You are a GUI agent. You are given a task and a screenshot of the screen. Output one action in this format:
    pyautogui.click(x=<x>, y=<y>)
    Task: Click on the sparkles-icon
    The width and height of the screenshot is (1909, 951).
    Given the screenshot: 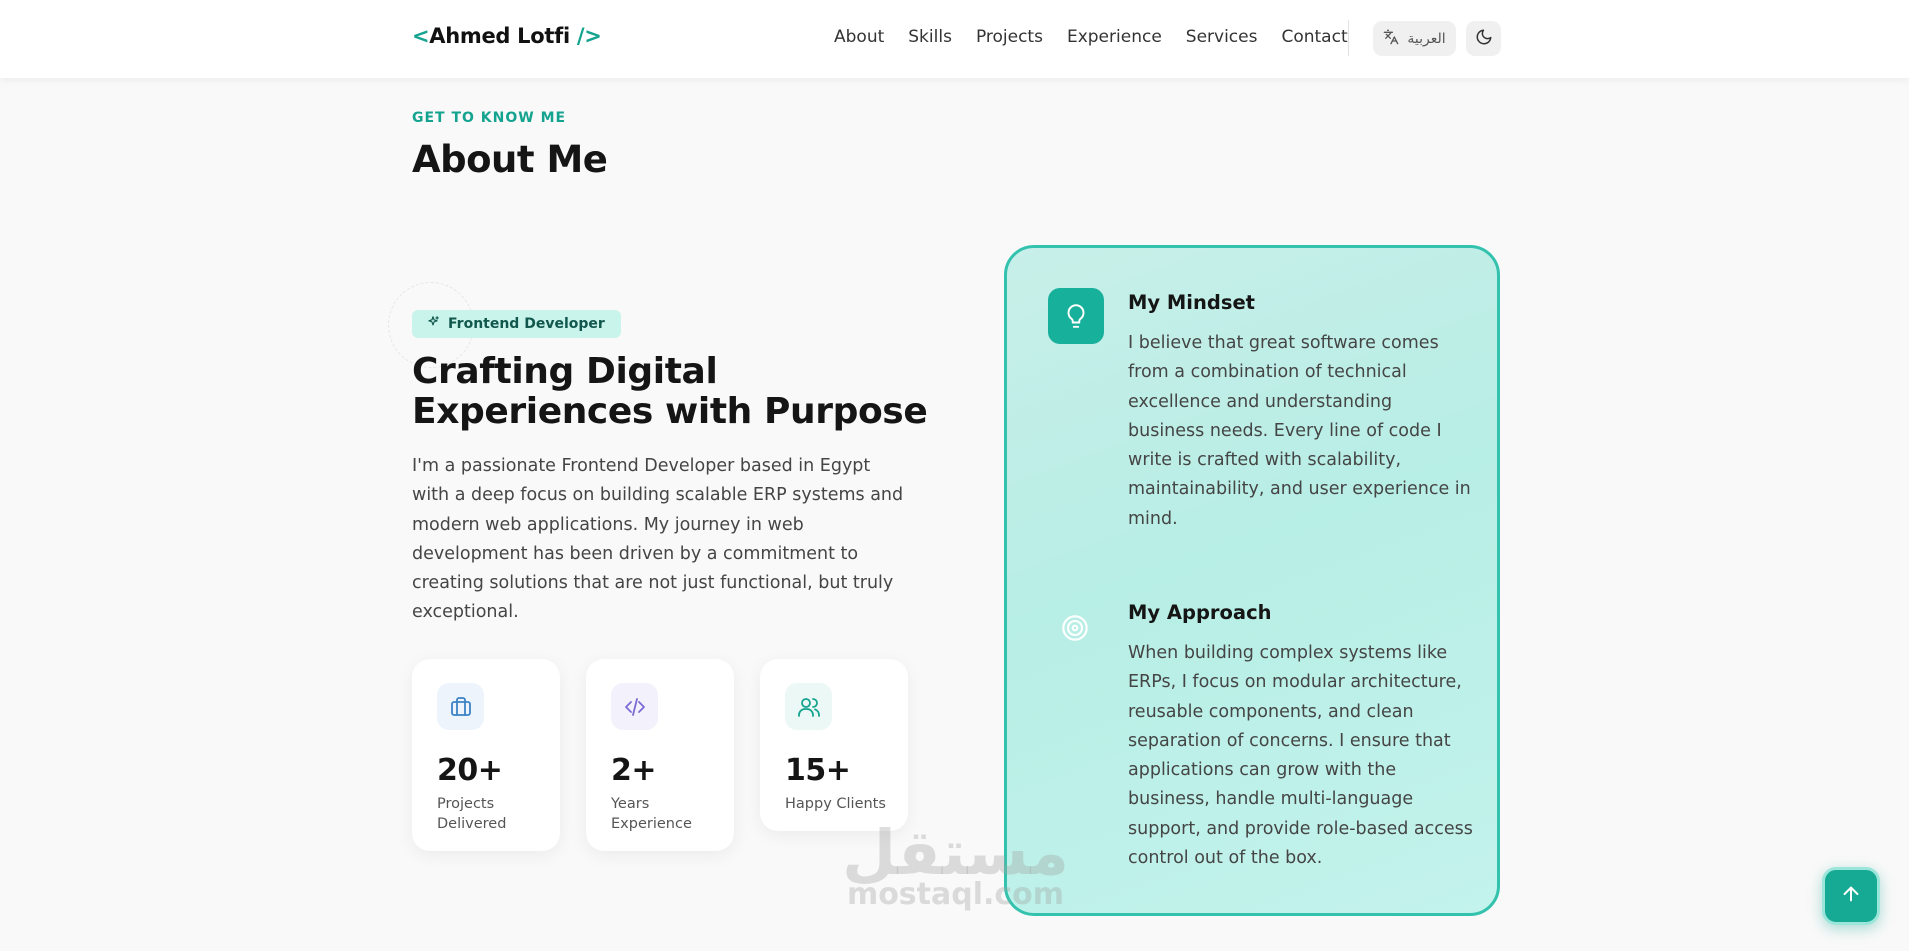 What is the action you would take?
    pyautogui.click(x=433, y=324)
    